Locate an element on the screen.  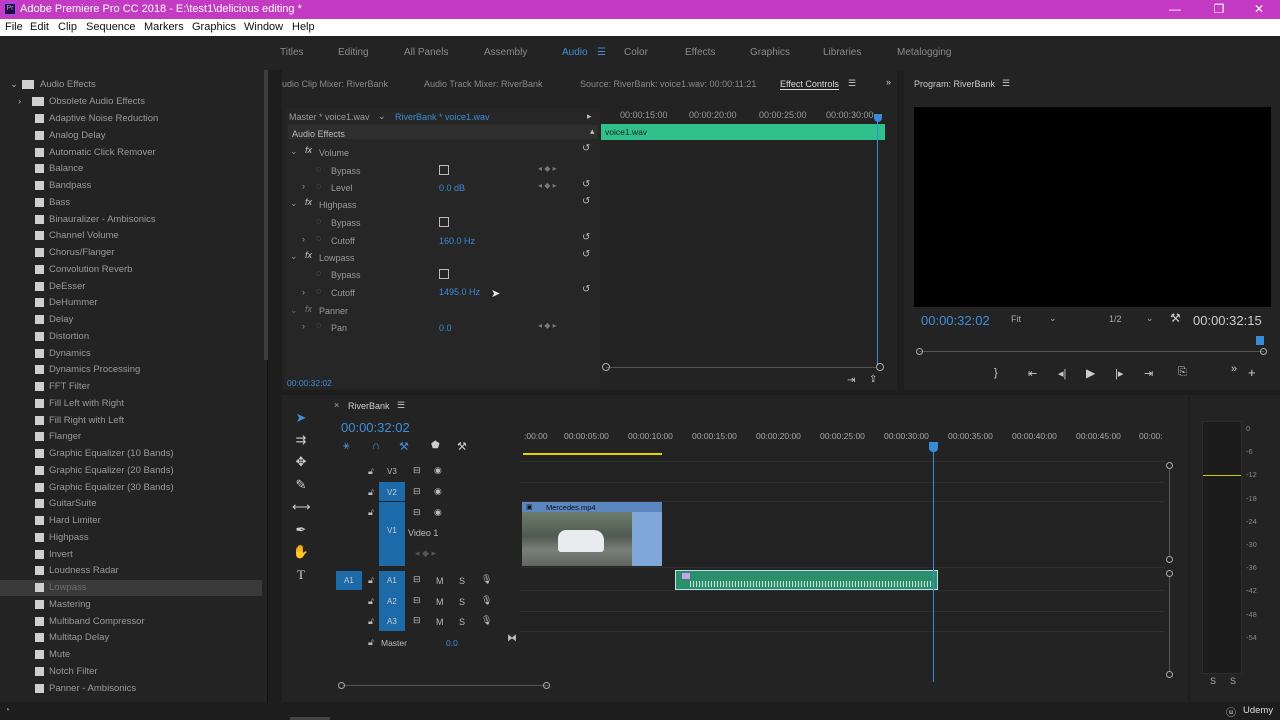
hamburger-icon: ☰ is located at coordinates (601, 52).